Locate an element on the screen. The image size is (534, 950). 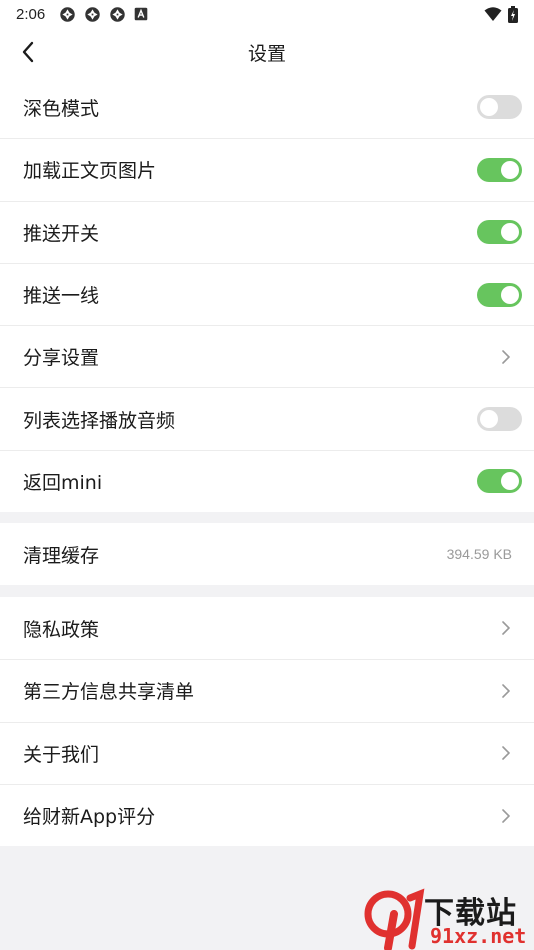
status-bar-right is located at coordinates (501, 14).